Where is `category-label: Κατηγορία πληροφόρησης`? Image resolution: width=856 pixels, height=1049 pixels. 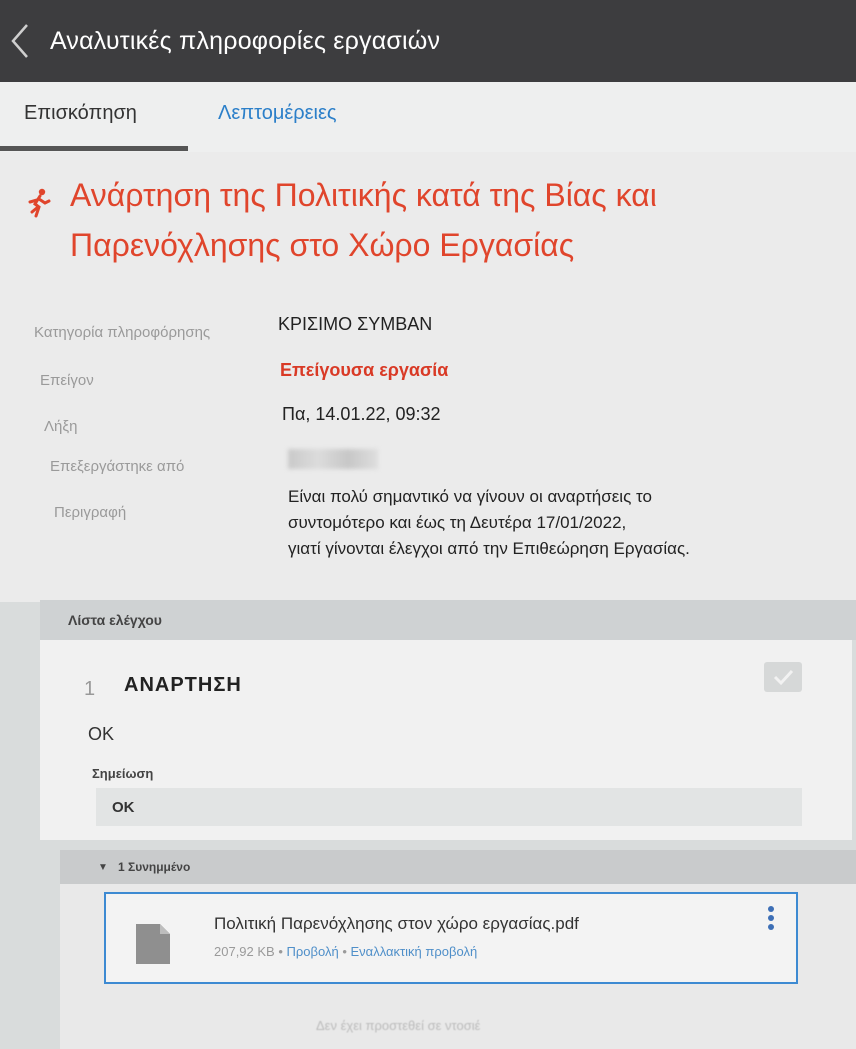
category-label: Κατηγορία πληροφόρησης is located at coordinates (122, 332).